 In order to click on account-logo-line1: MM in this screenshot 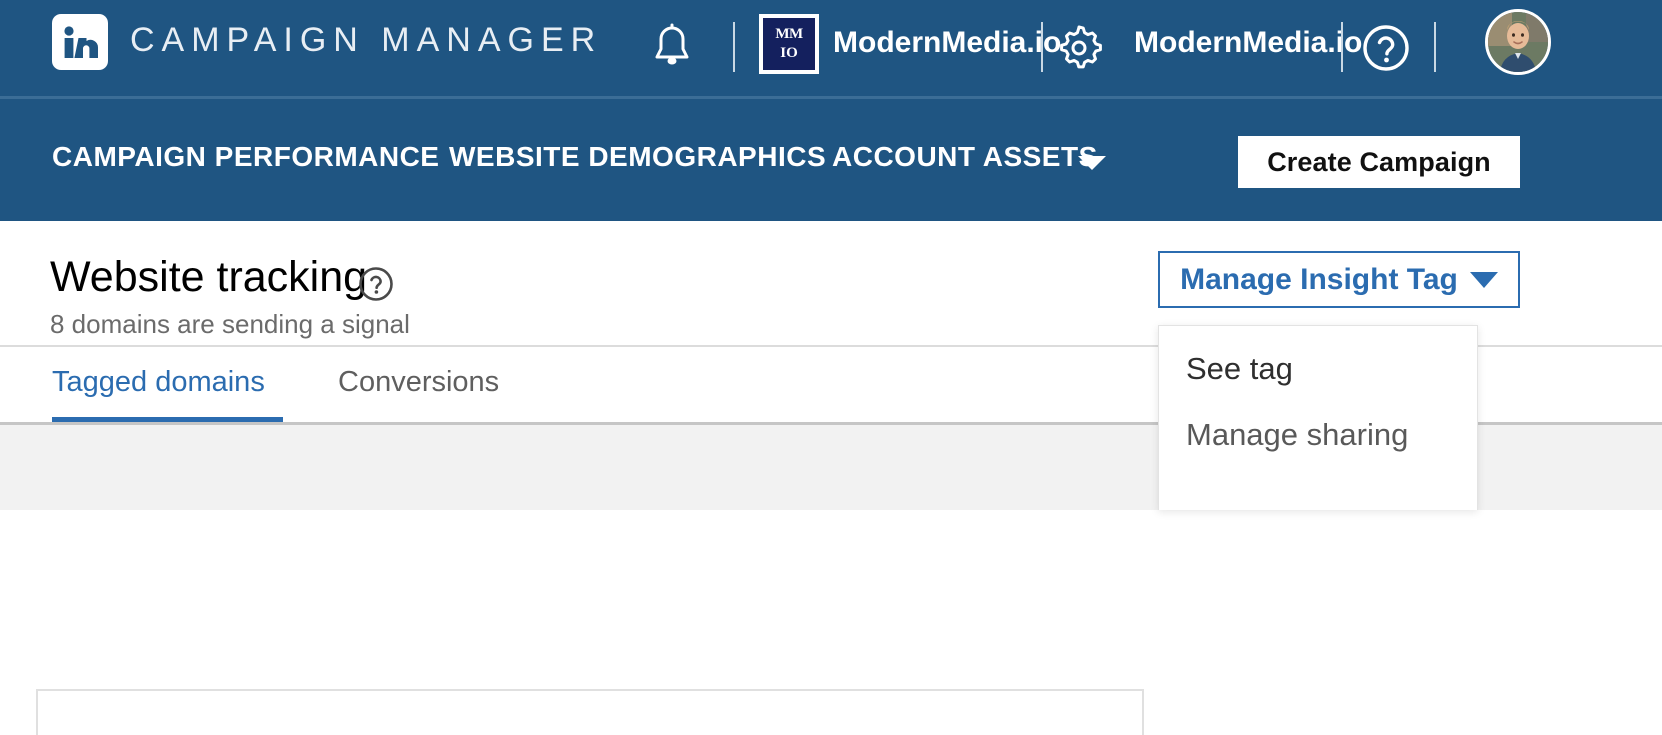, I will do `click(789, 34)`.